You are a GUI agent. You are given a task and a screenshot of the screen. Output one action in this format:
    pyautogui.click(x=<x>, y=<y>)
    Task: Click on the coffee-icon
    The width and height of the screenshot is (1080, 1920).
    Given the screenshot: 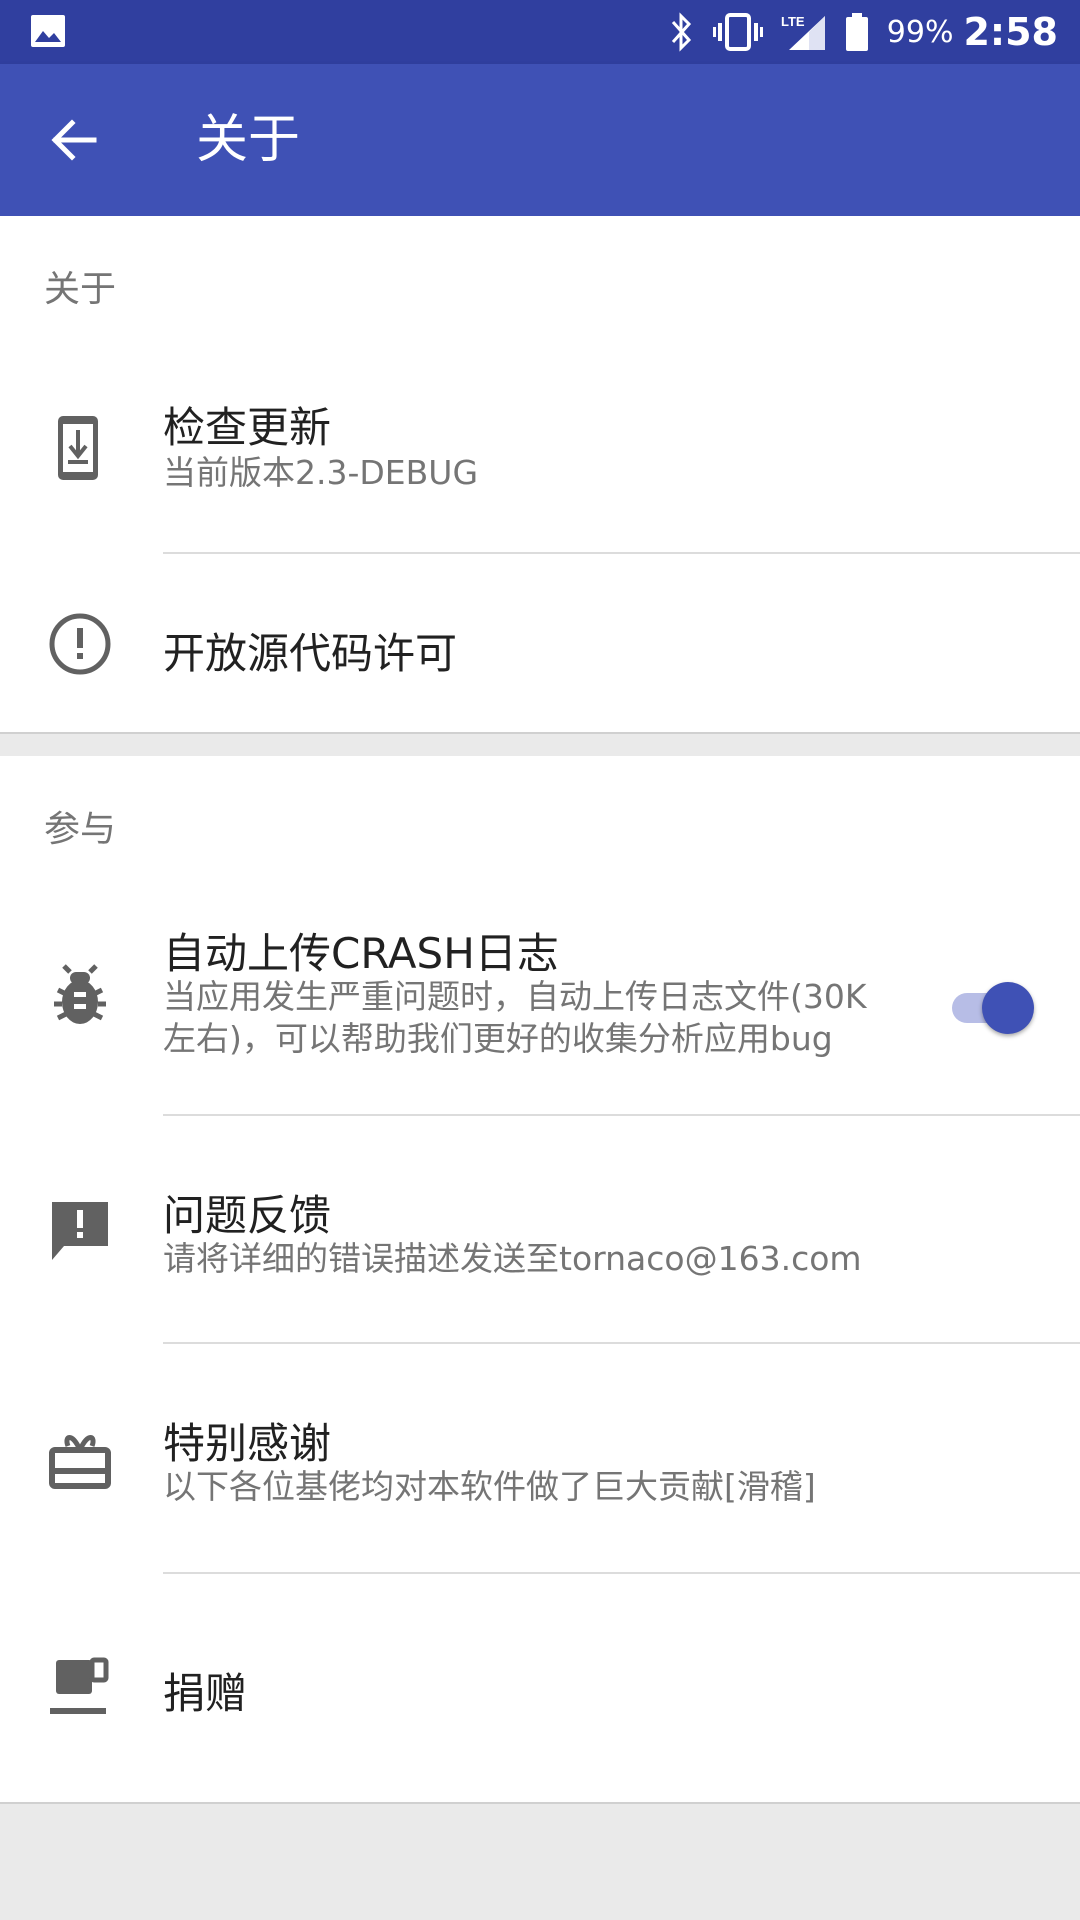 What is the action you would take?
    pyautogui.click(x=79, y=1685)
    